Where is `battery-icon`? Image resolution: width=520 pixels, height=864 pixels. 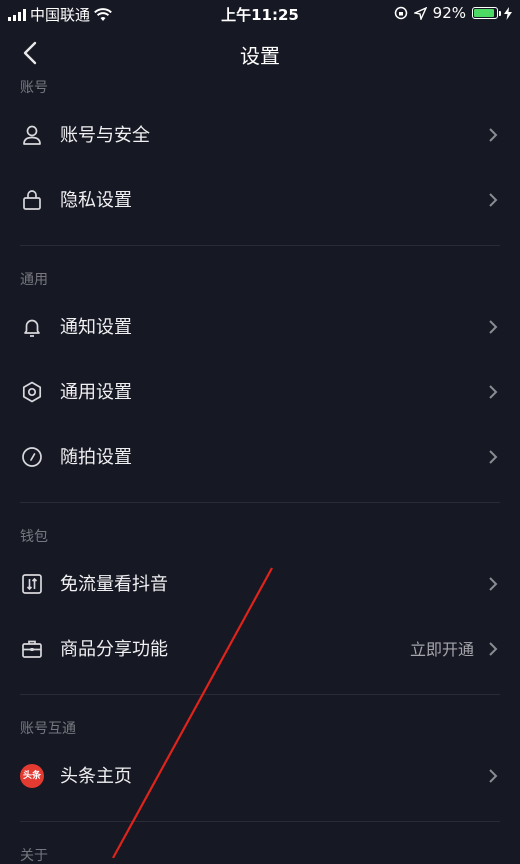 battery-icon is located at coordinates (486, 13).